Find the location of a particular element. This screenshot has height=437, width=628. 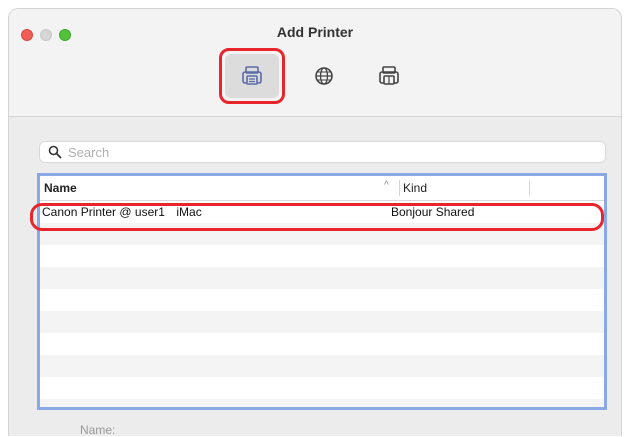

toolbar-ip-button is located at coordinates (324, 76).